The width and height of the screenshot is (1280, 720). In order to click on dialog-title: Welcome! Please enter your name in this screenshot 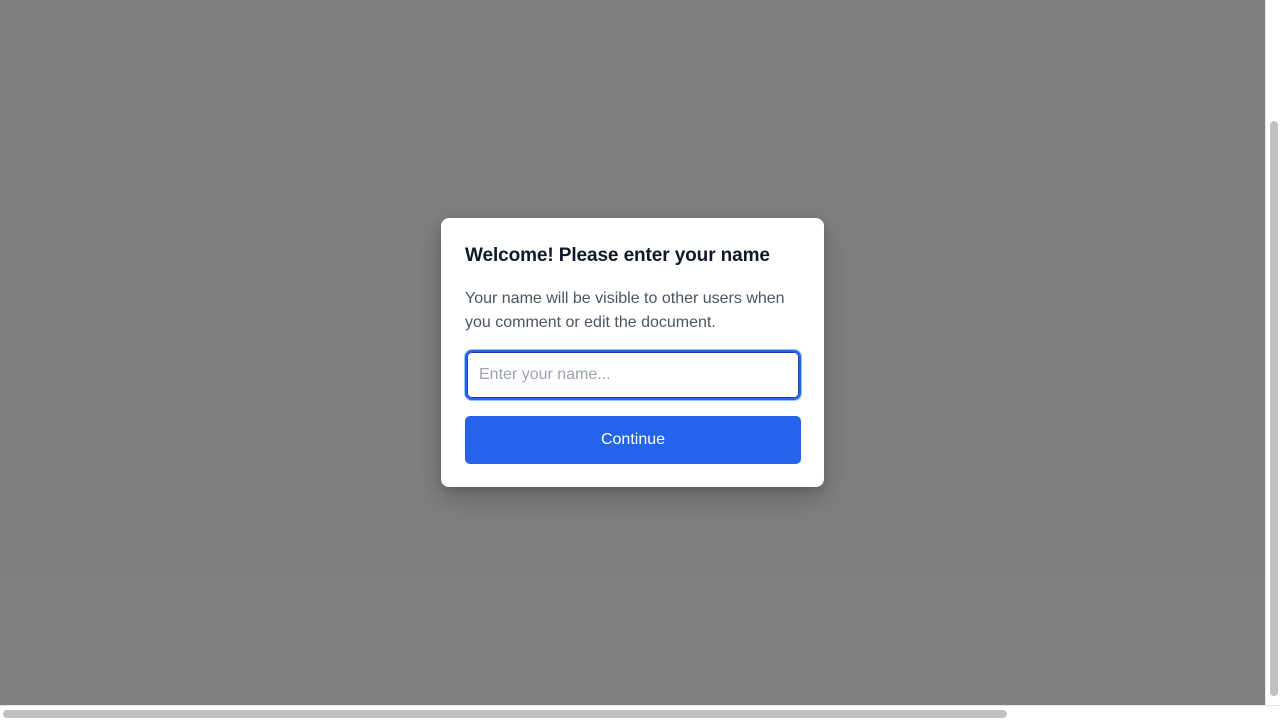, I will do `click(617, 255)`.